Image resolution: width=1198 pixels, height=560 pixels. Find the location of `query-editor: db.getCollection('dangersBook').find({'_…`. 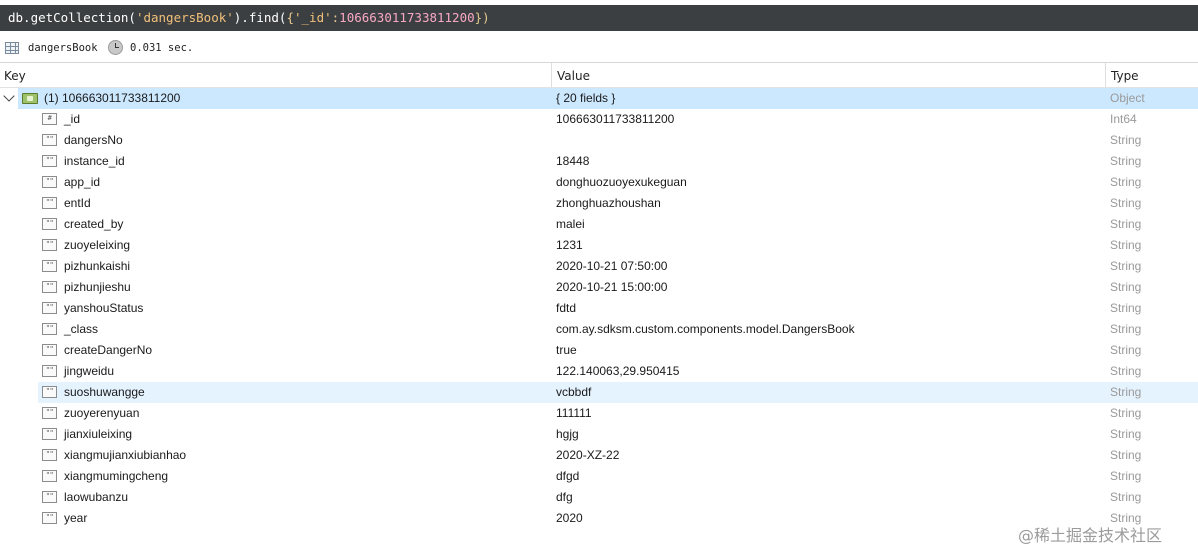

query-editor: db.getCollection('dangersBook').find({'_… is located at coordinates (599, 18).